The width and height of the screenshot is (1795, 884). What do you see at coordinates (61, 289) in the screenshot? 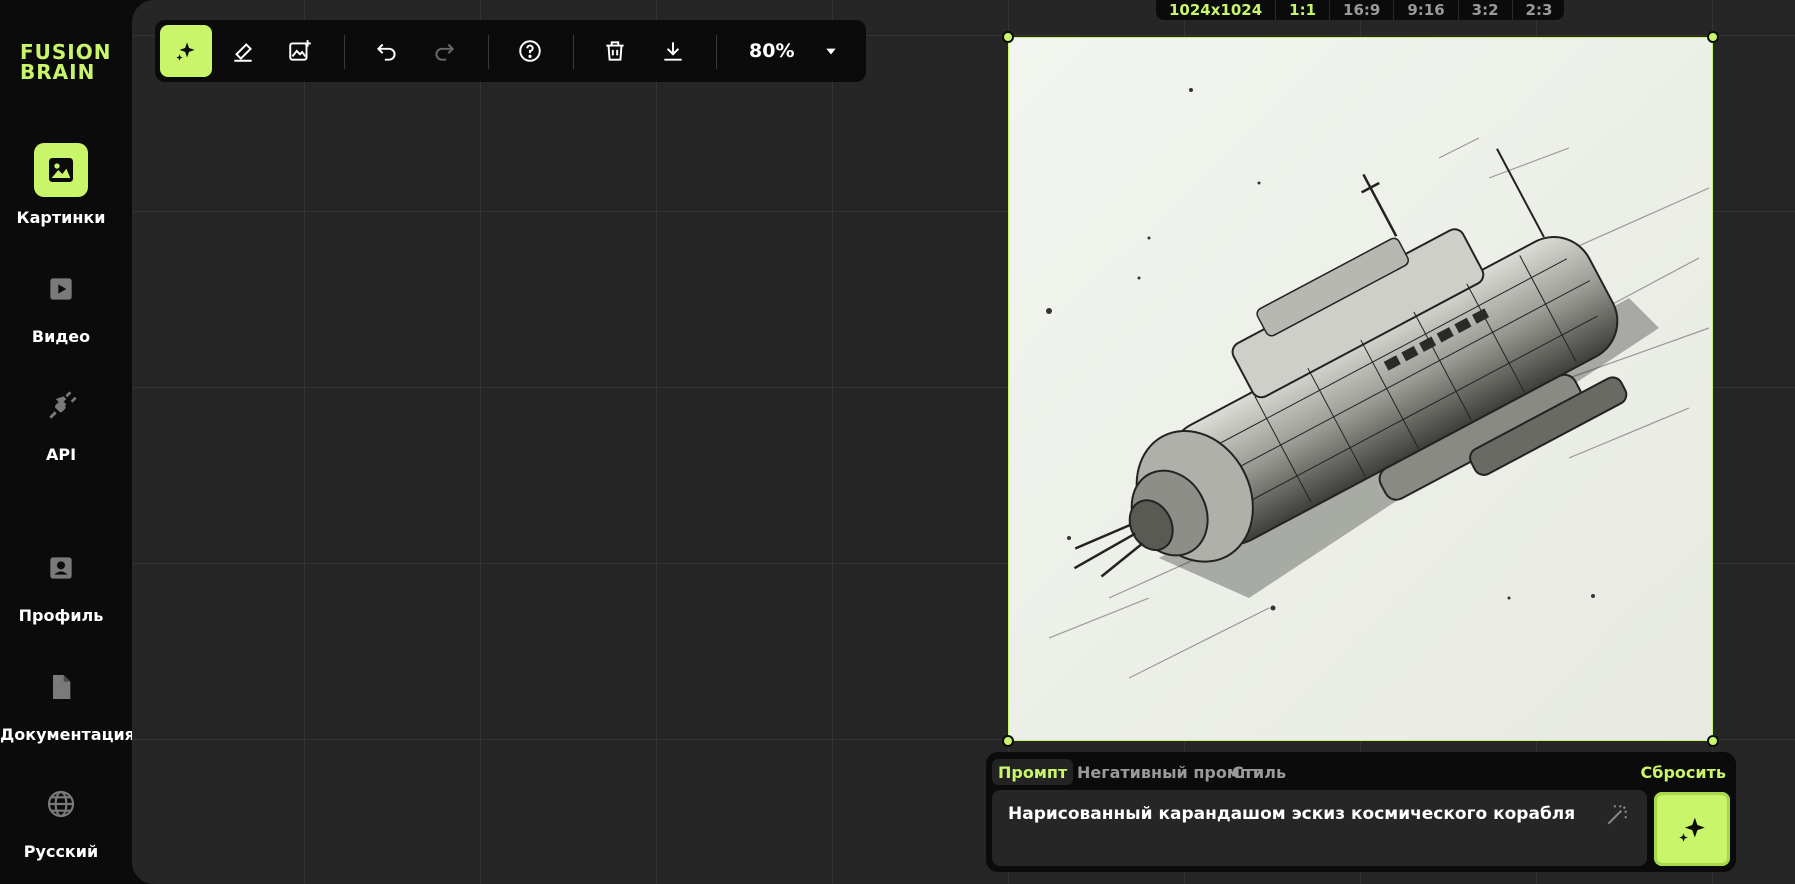
I see `play-icon` at bounding box center [61, 289].